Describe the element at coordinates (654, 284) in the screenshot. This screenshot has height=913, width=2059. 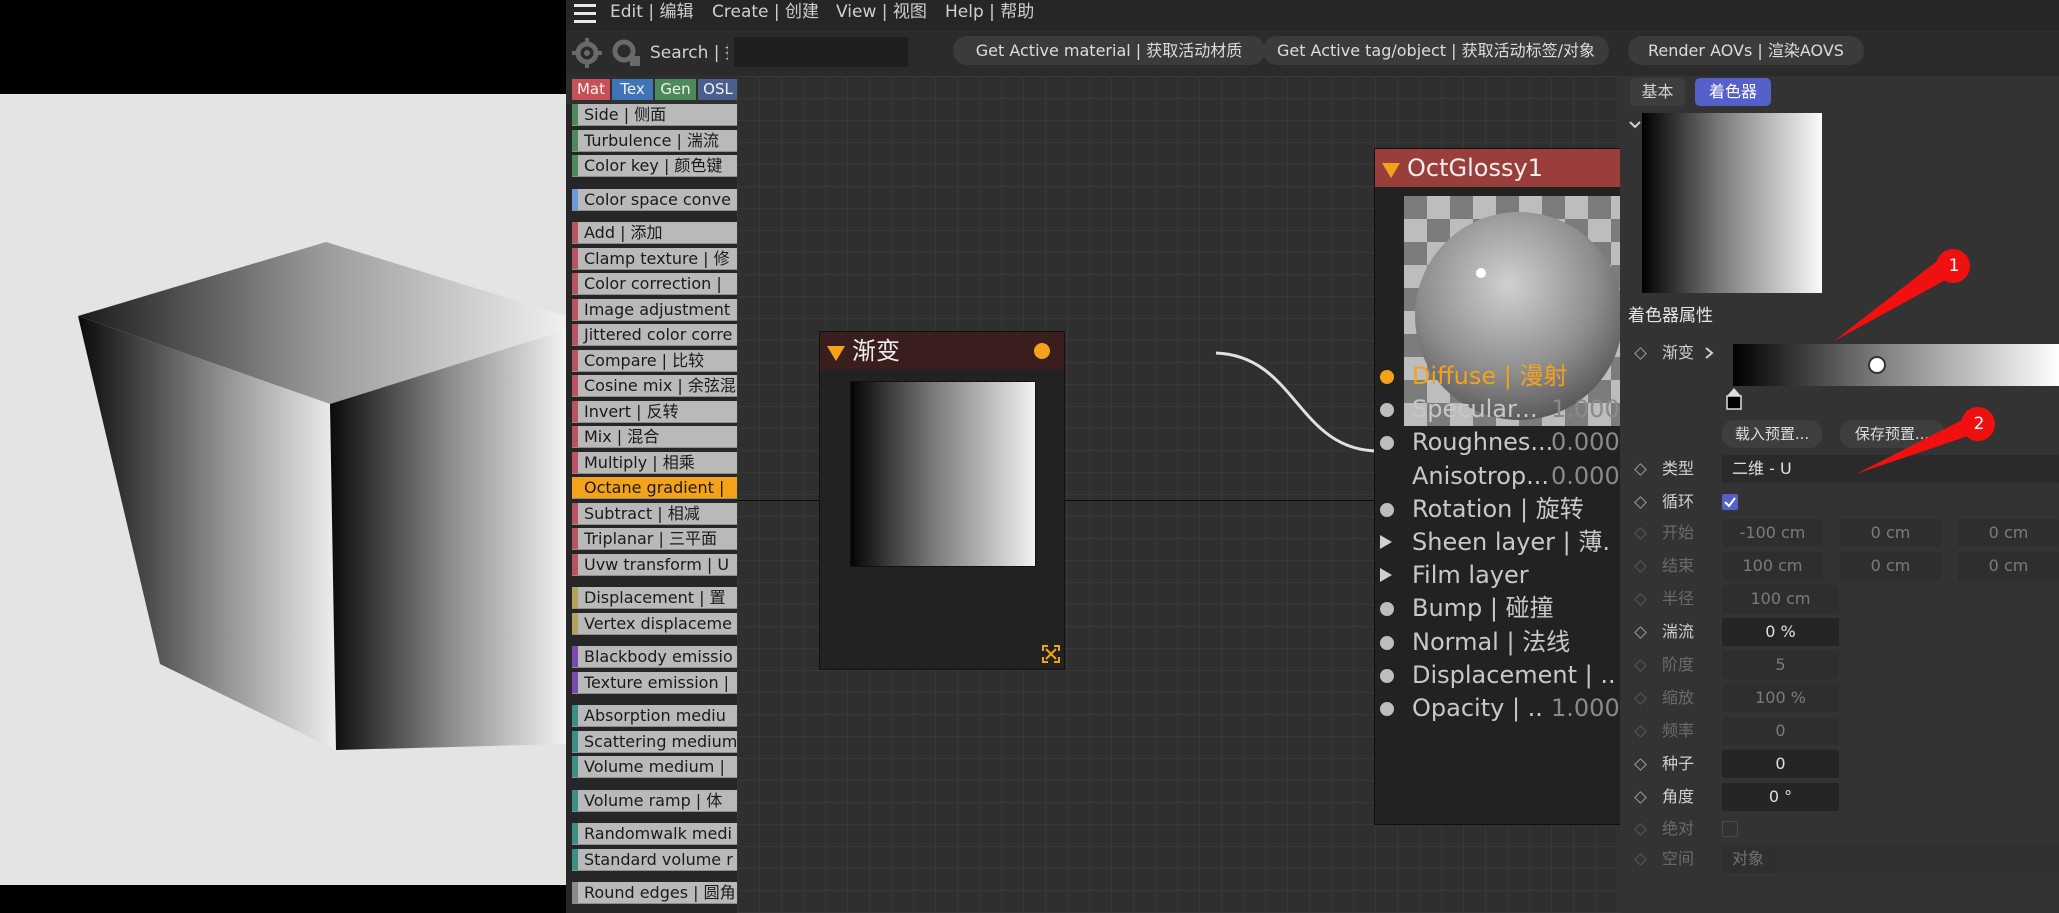
I see `node-list-item: Color correction |` at that location.